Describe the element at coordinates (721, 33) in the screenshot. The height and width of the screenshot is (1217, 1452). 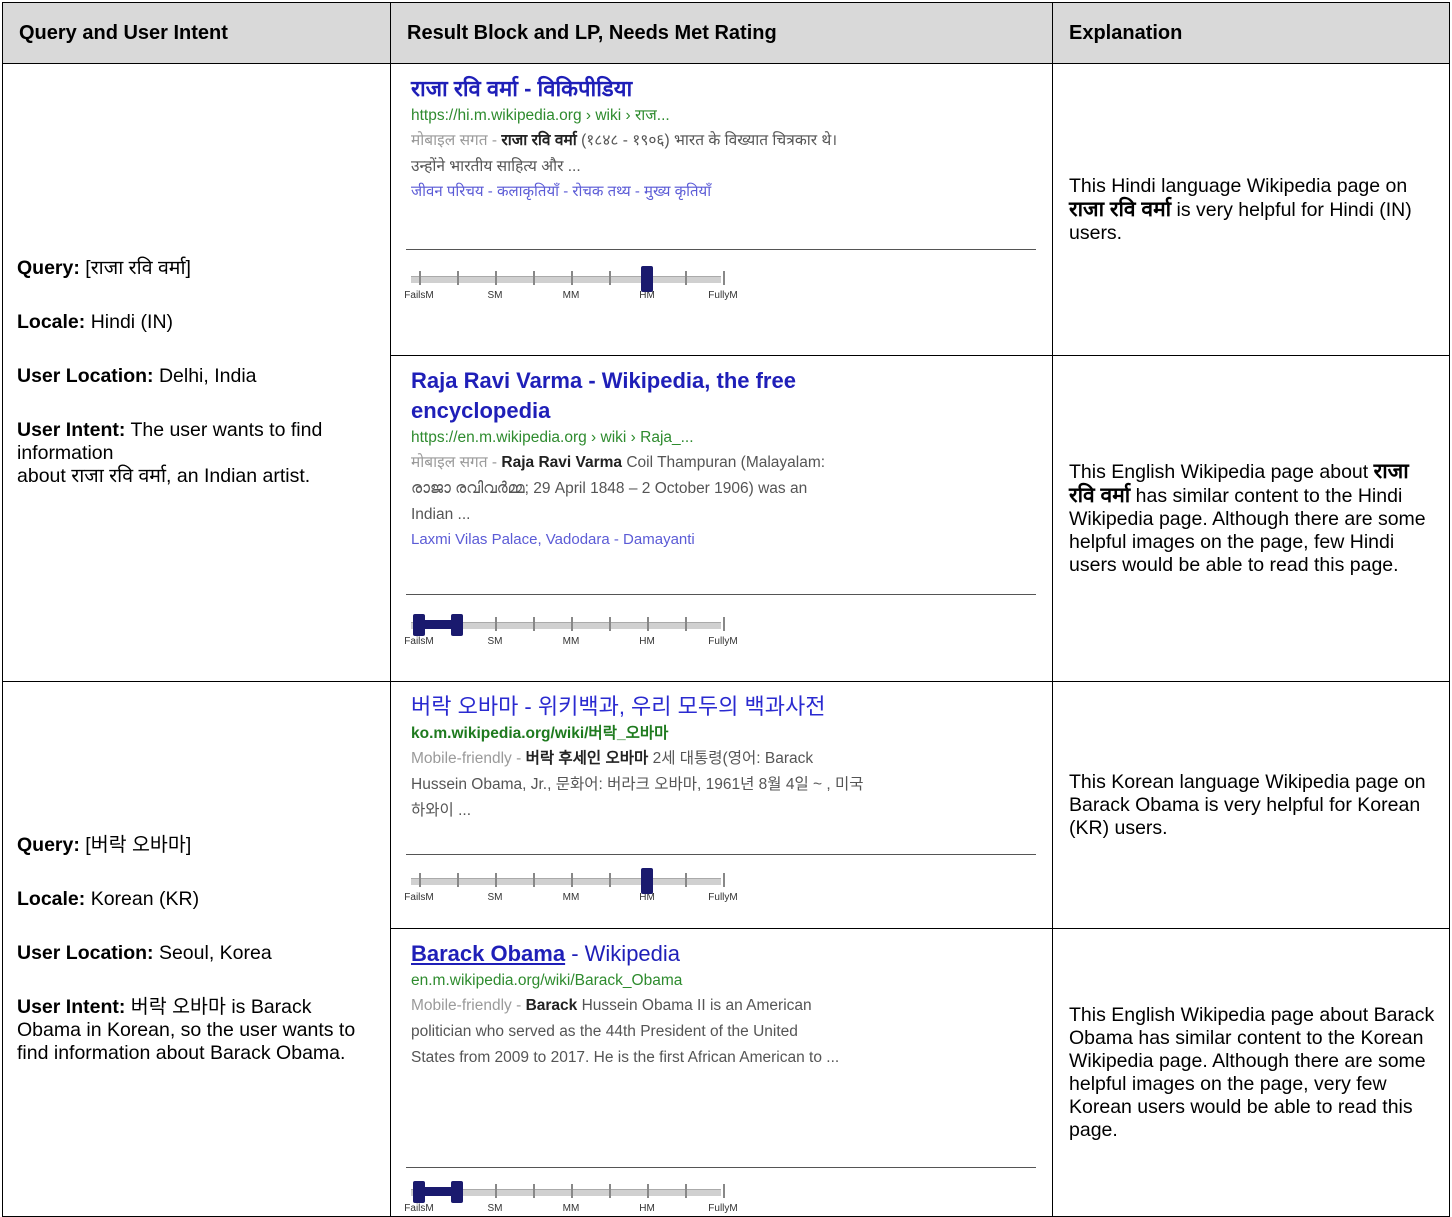
I see `header-result-block: Result Block and LP, Needs Met Rating` at that location.